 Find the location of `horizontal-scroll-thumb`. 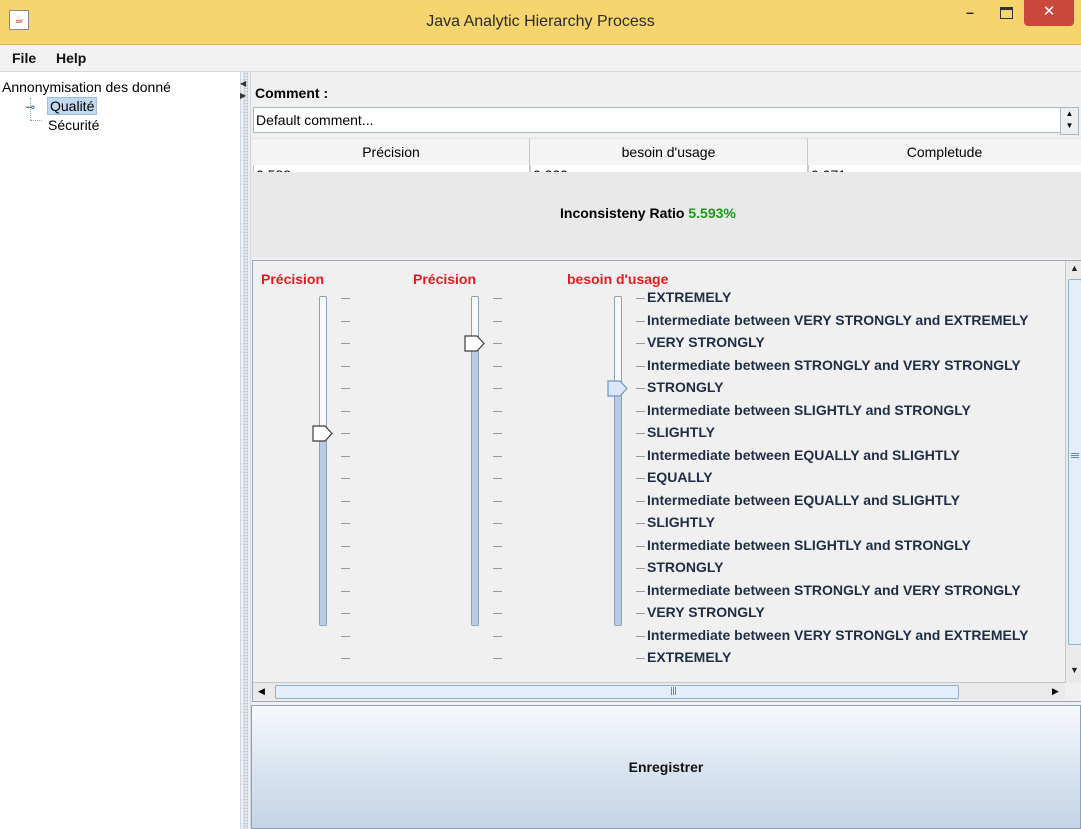

horizontal-scroll-thumb is located at coordinates (617, 692).